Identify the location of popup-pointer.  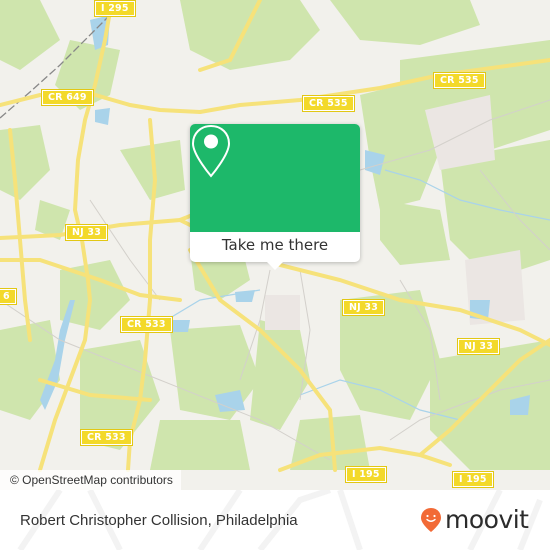
(275, 266).